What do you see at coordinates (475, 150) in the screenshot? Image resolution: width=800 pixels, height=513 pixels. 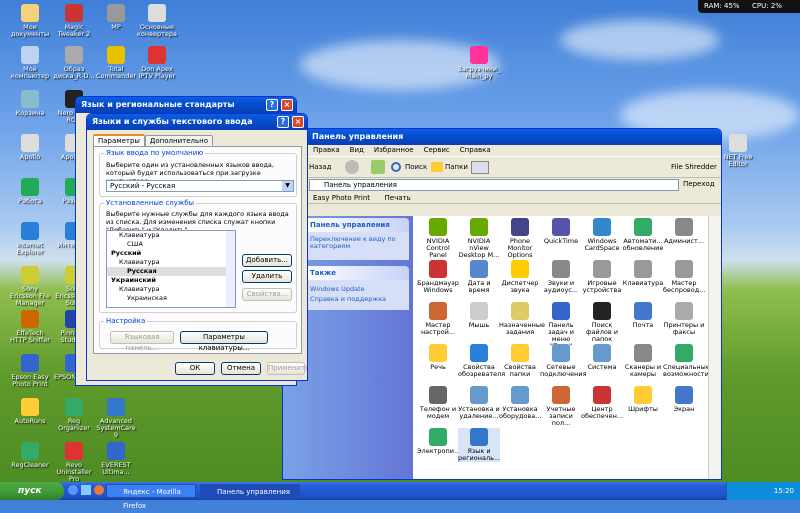 I see `menu-item: Справка` at bounding box center [475, 150].